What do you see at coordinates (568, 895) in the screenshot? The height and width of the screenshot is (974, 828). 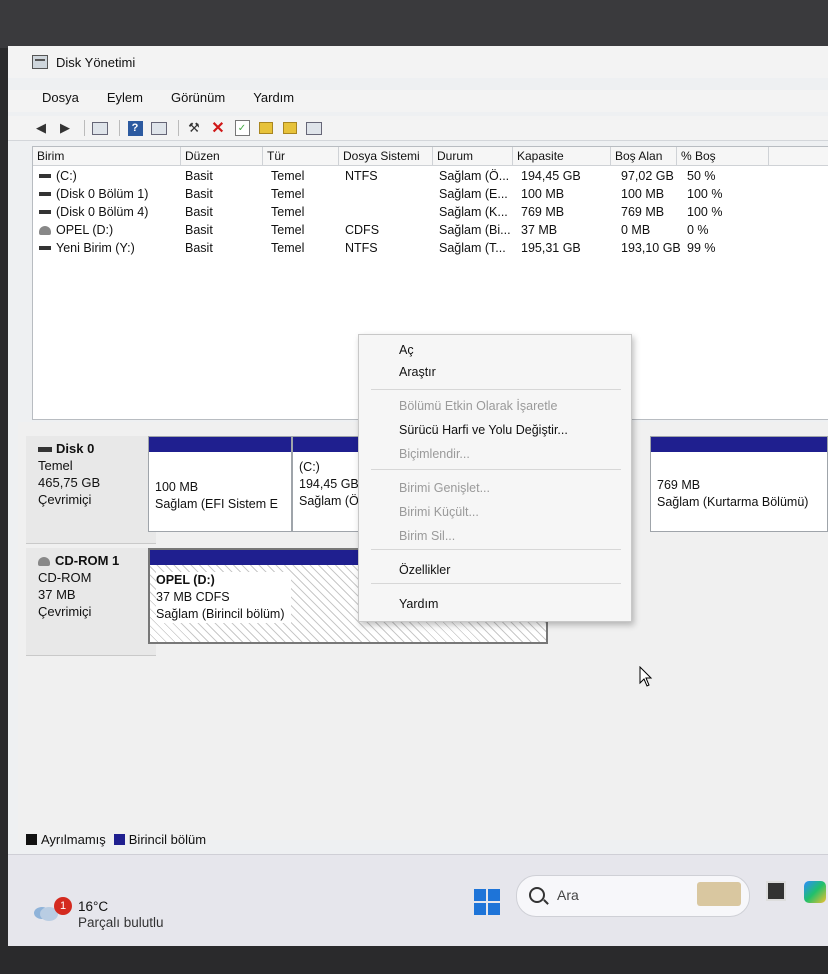 I see `search-placeholder: Ara` at bounding box center [568, 895].